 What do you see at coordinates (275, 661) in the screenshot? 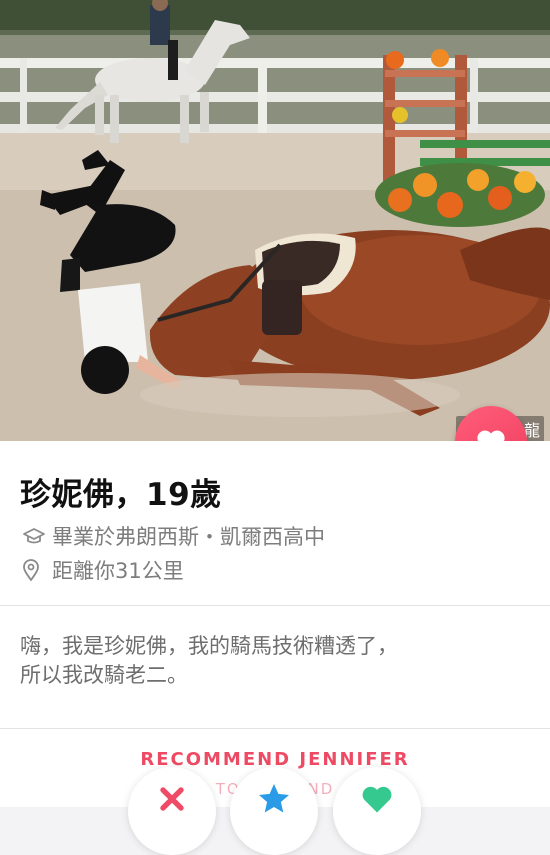
I see `bio-text: 嗨，我是珍妮佛，我的騎馬技術糟透了， 所以我改騎老二。` at bounding box center [275, 661].